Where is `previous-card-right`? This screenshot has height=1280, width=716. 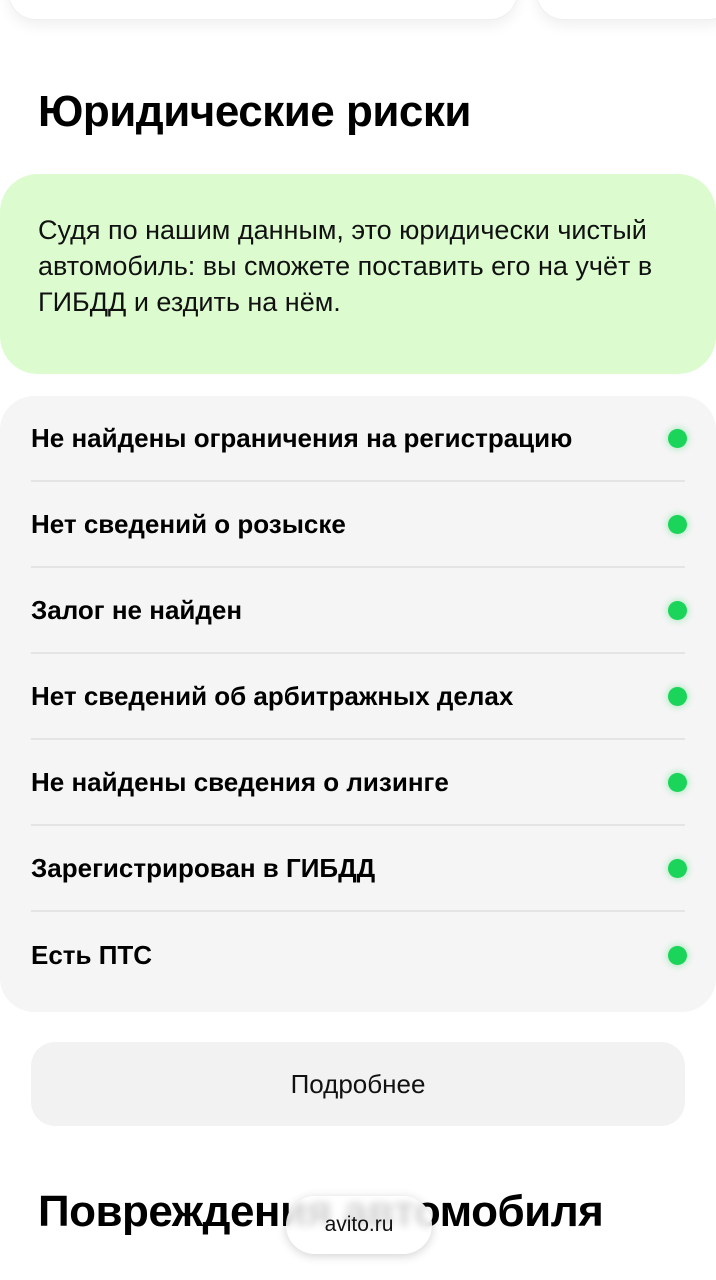
previous-card-right is located at coordinates (626, 10).